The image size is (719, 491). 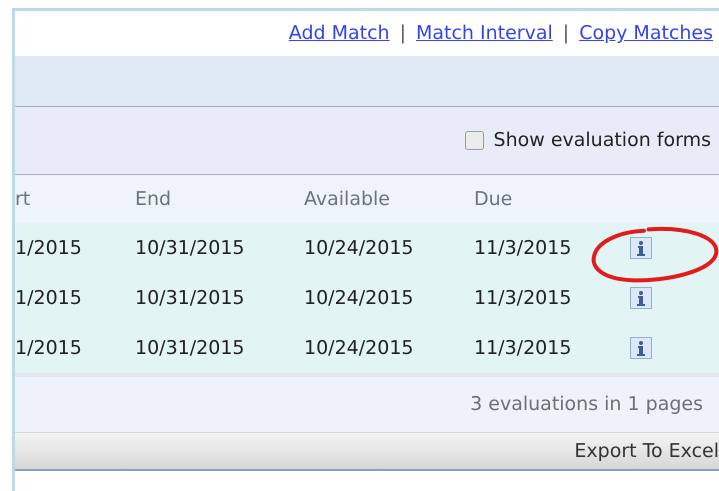 What do you see at coordinates (367, 452) in the screenshot?
I see `export-button: Export To Excel` at bounding box center [367, 452].